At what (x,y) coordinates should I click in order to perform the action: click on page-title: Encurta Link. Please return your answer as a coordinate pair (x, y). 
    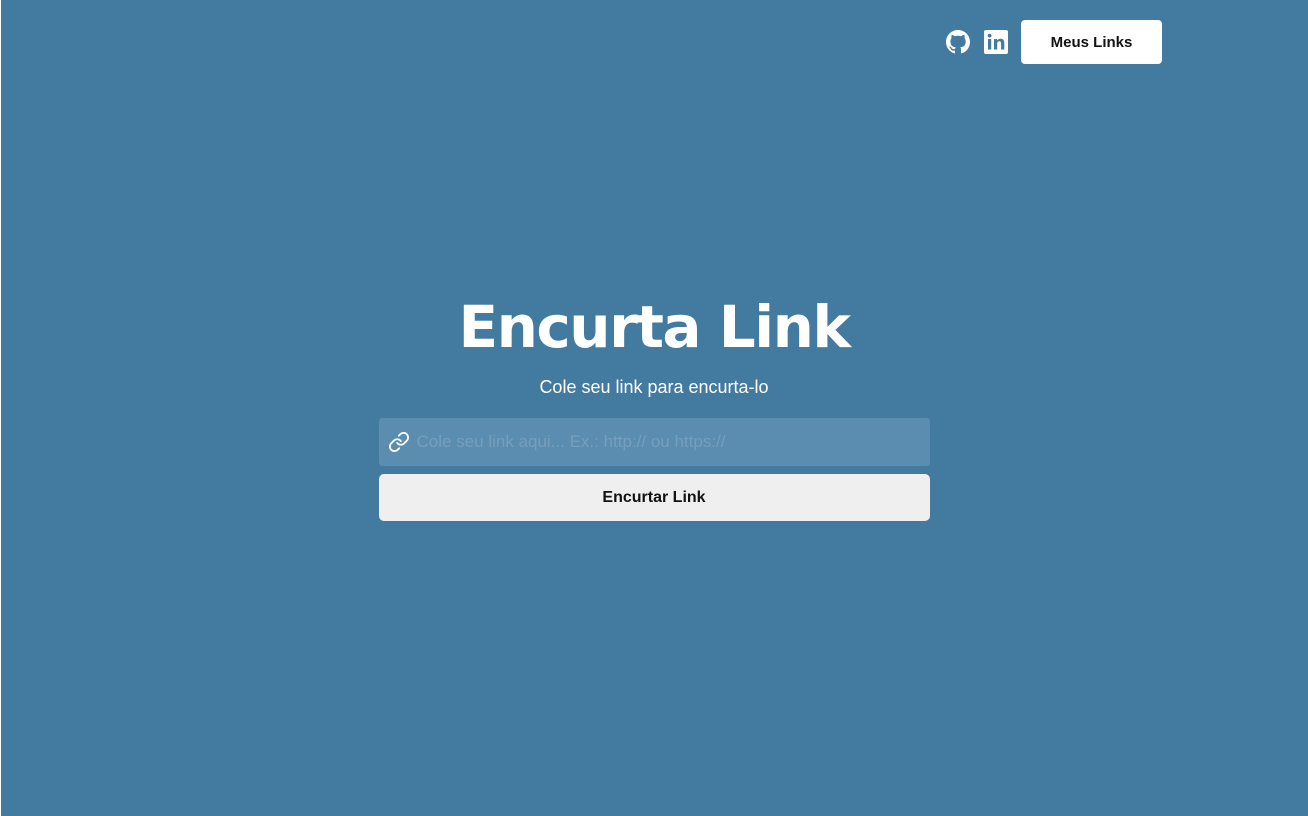
    Looking at the image, I should click on (654, 327).